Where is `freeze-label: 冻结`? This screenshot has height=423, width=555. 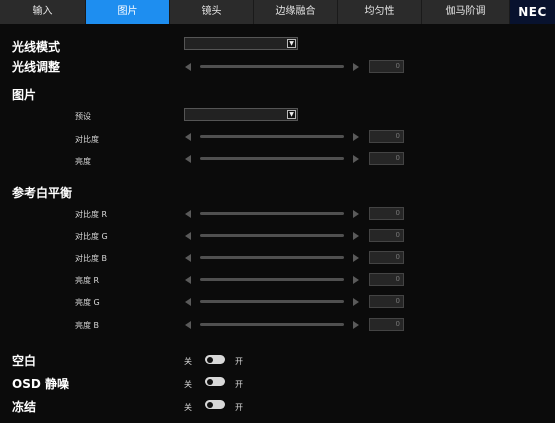 freeze-label: 冻结 is located at coordinates (24, 407).